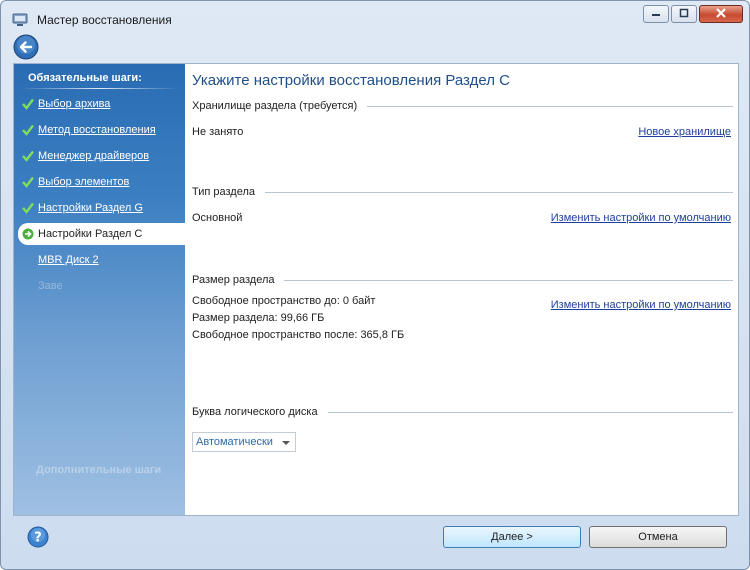  What do you see at coordinates (233, 280) in the screenshot?
I see `section-title: Размер раздела` at bounding box center [233, 280].